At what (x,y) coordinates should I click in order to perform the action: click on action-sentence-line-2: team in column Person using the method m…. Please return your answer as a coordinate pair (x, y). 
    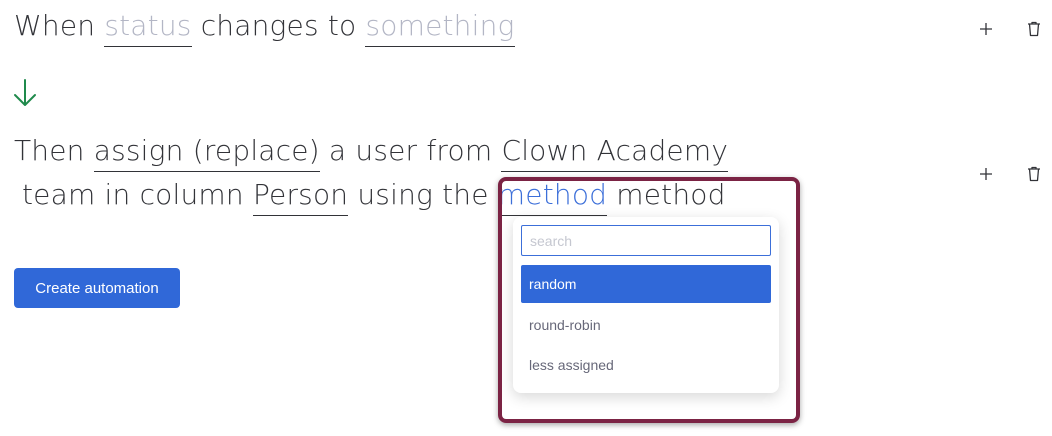
    Looking at the image, I should click on (370, 198).